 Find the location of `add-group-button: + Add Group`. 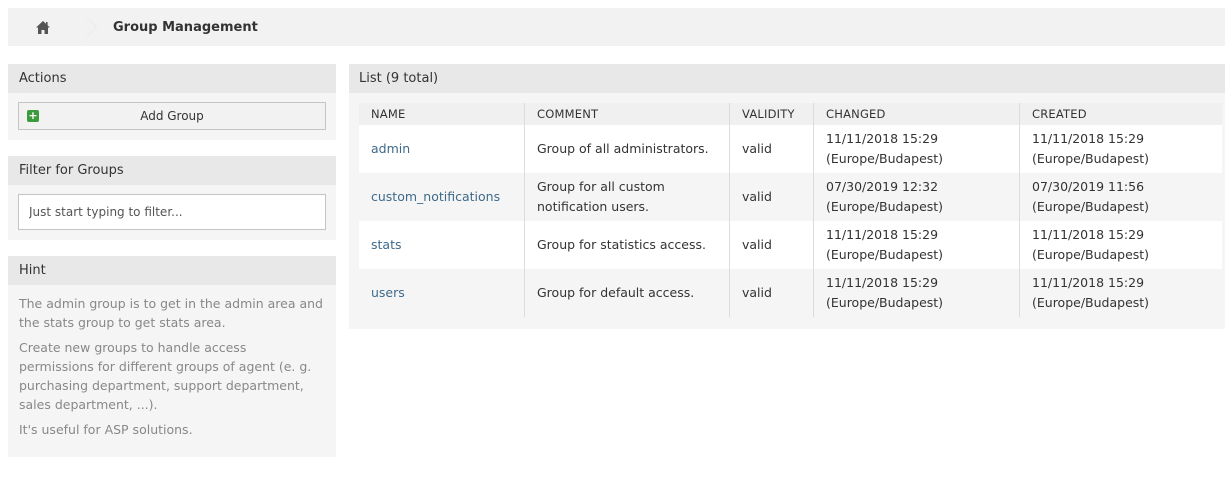

add-group-button: + Add Group is located at coordinates (172, 116).